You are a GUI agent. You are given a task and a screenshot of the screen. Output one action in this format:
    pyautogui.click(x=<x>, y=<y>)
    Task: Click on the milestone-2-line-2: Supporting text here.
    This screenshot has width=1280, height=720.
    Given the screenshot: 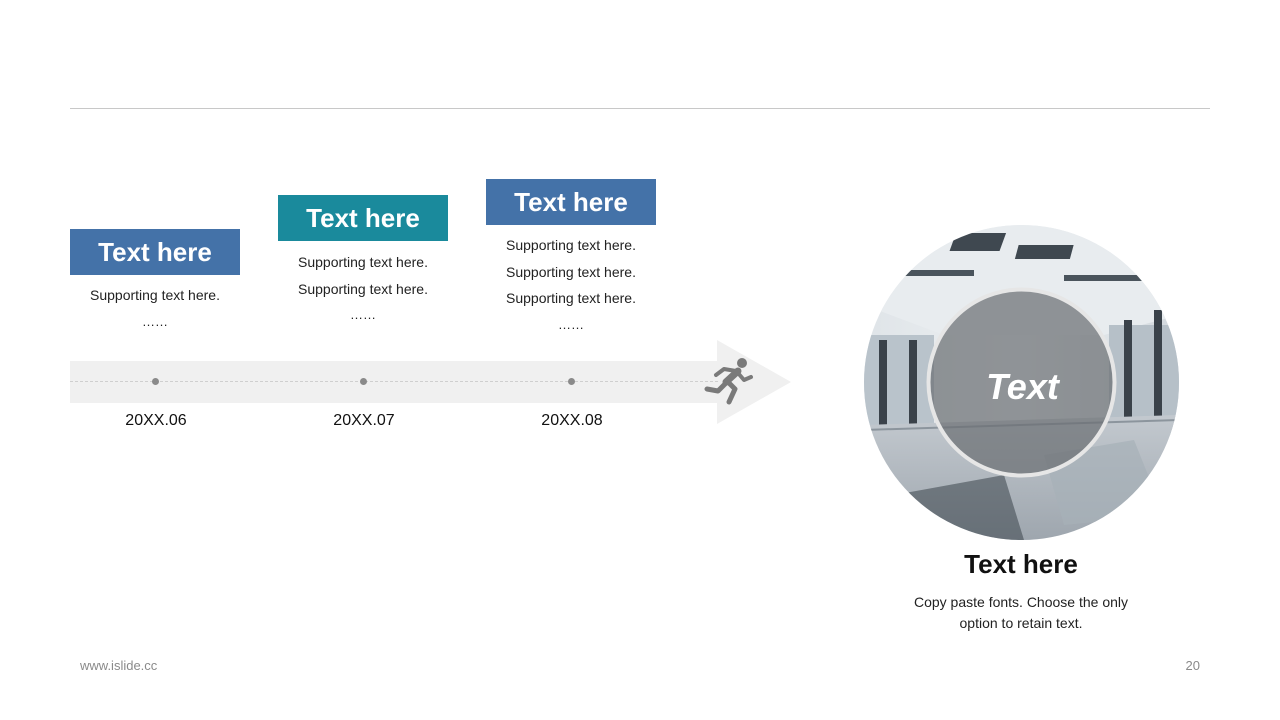 What is the action you would take?
    pyautogui.click(x=363, y=288)
    